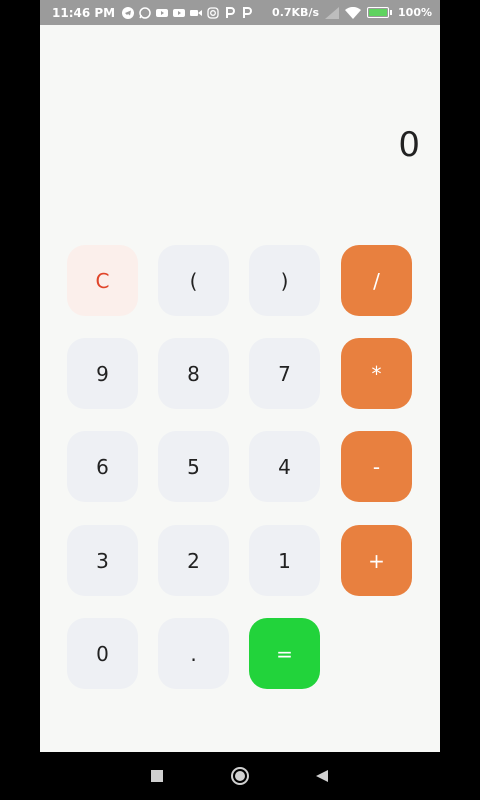  I want to click on telegram-icon, so click(128, 12).